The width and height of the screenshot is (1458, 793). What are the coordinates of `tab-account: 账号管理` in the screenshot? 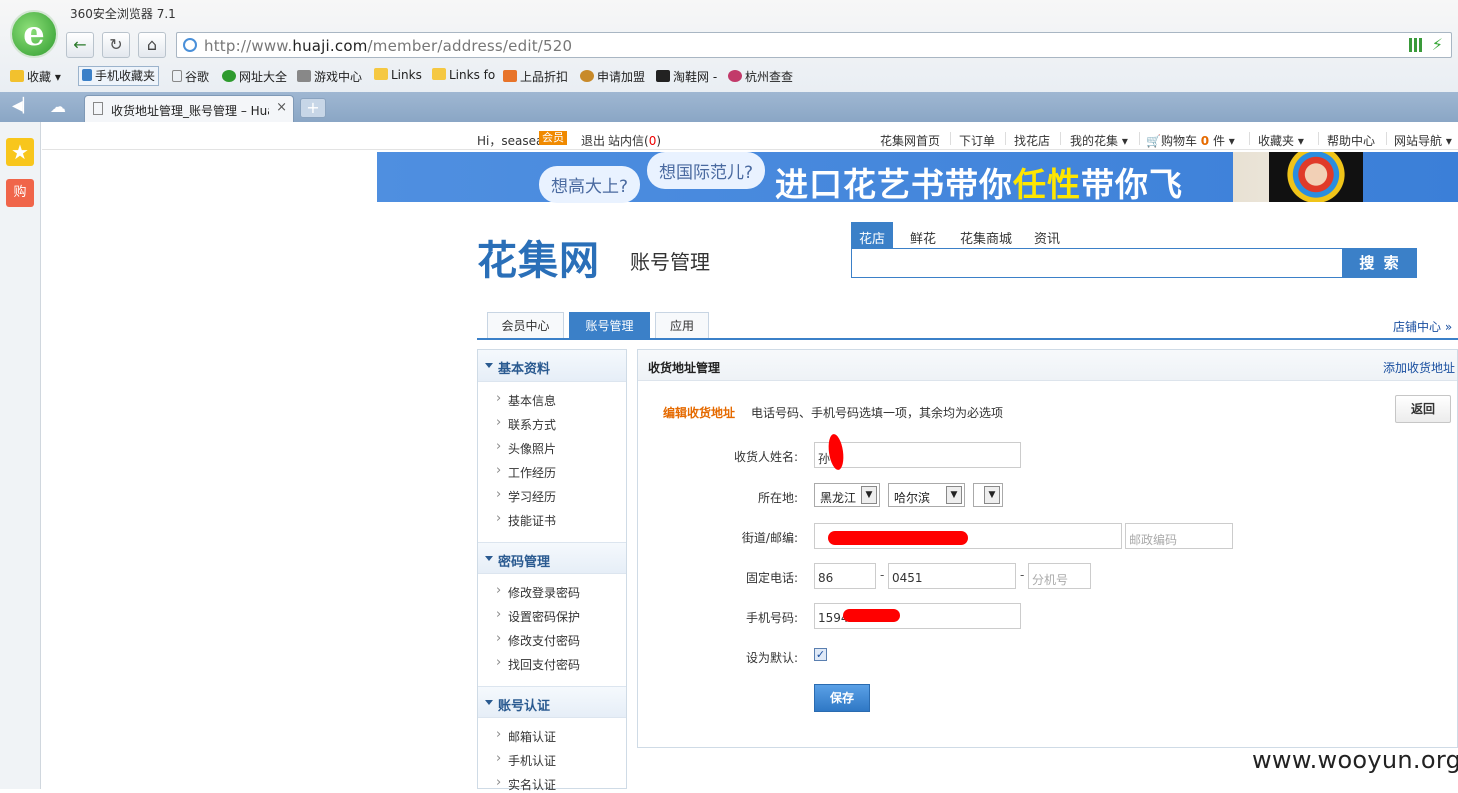 It's located at (609, 325).